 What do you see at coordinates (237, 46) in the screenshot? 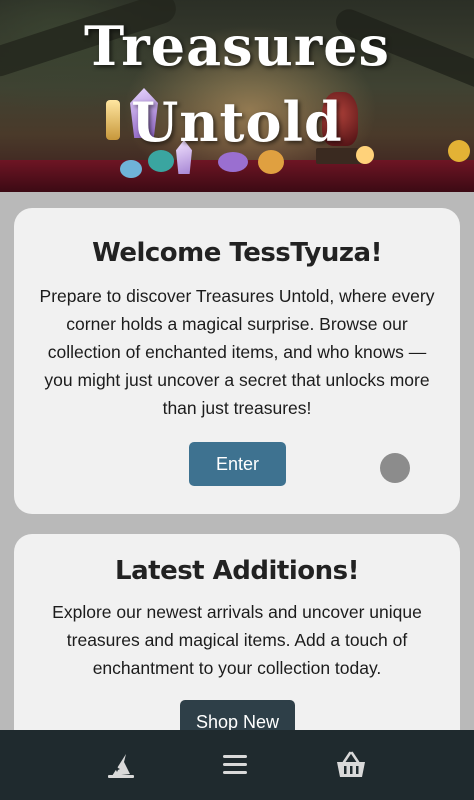
I see `title-line-1: Treasures` at bounding box center [237, 46].